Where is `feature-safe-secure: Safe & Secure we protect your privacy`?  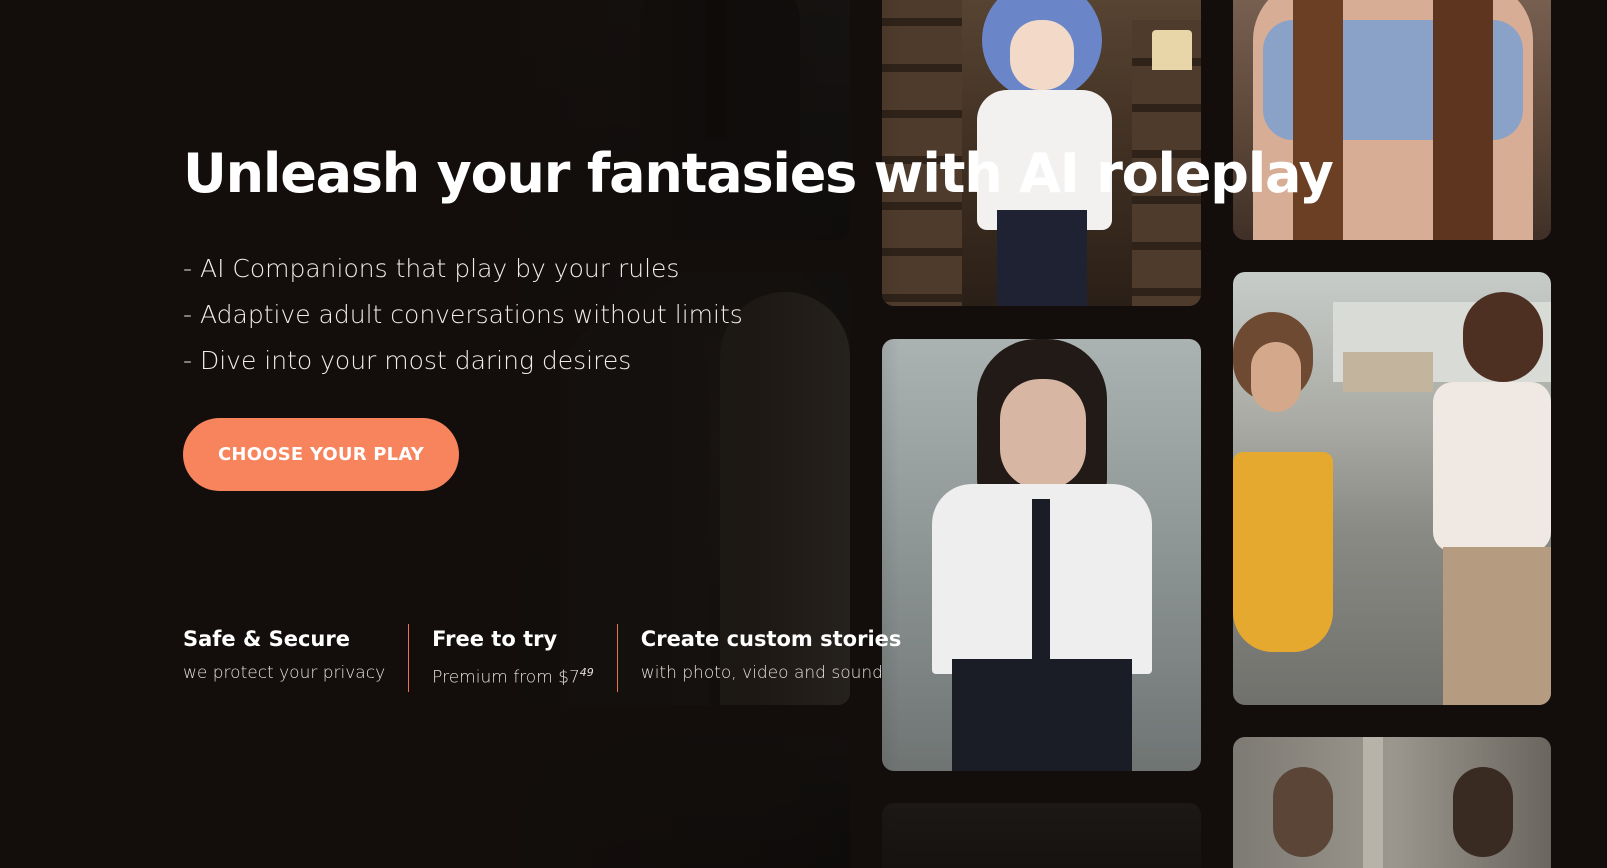 feature-safe-secure: Safe & Secure we protect your privacy is located at coordinates (295, 658).